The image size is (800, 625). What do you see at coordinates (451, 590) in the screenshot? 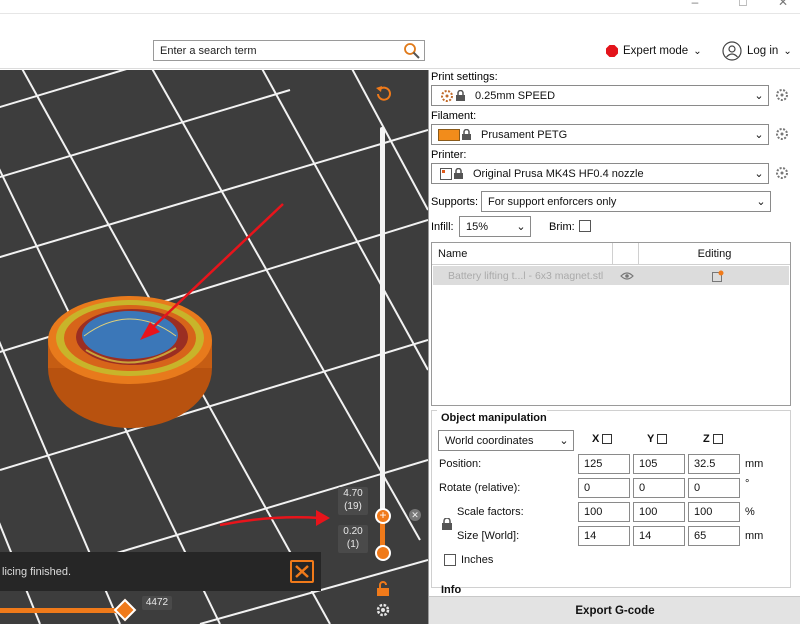
I see `info-title: Info` at bounding box center [451, 590].